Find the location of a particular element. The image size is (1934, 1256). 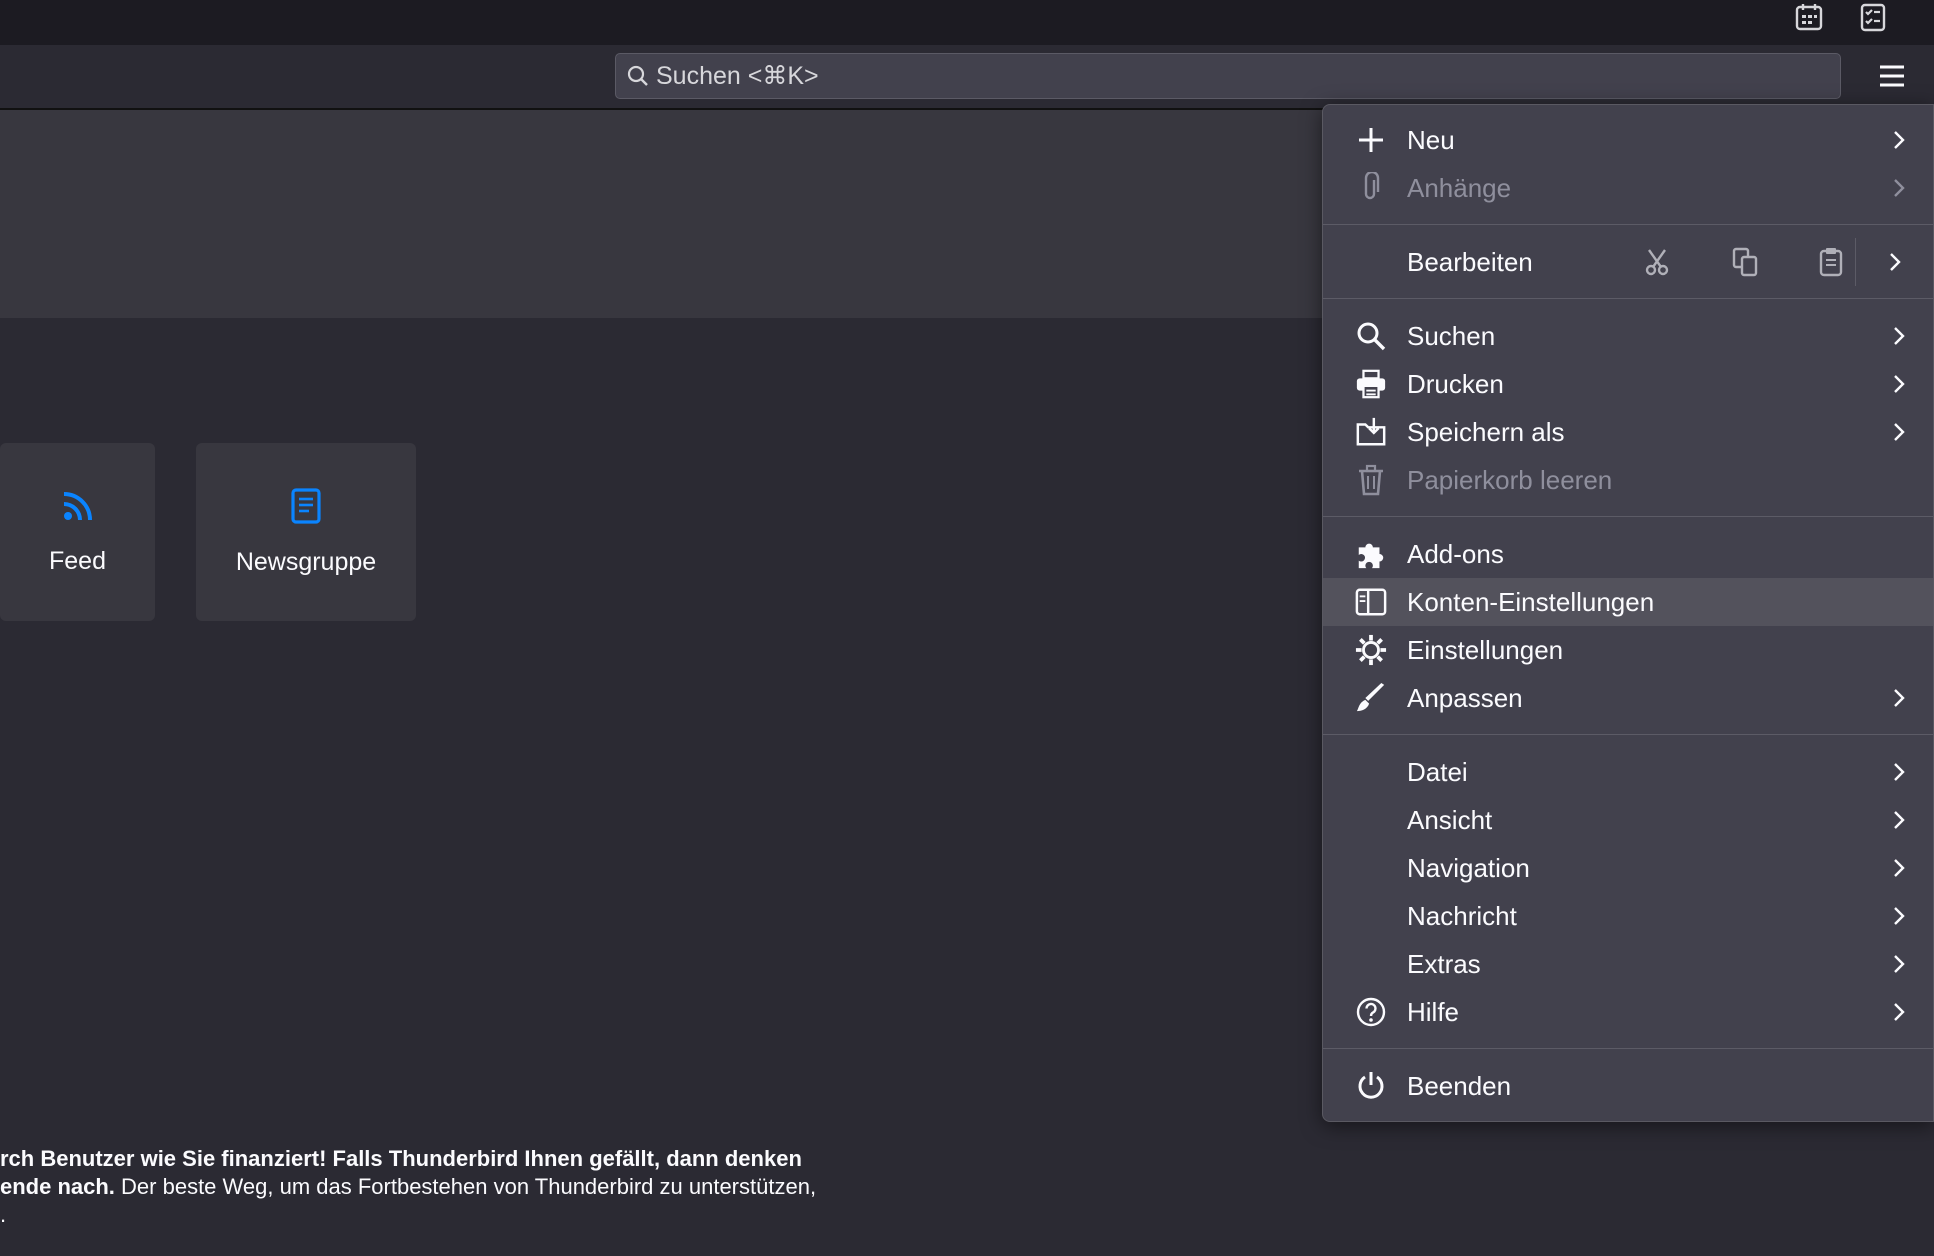

menu-item-label: Ansicht is located at coordinates (1450, 819).